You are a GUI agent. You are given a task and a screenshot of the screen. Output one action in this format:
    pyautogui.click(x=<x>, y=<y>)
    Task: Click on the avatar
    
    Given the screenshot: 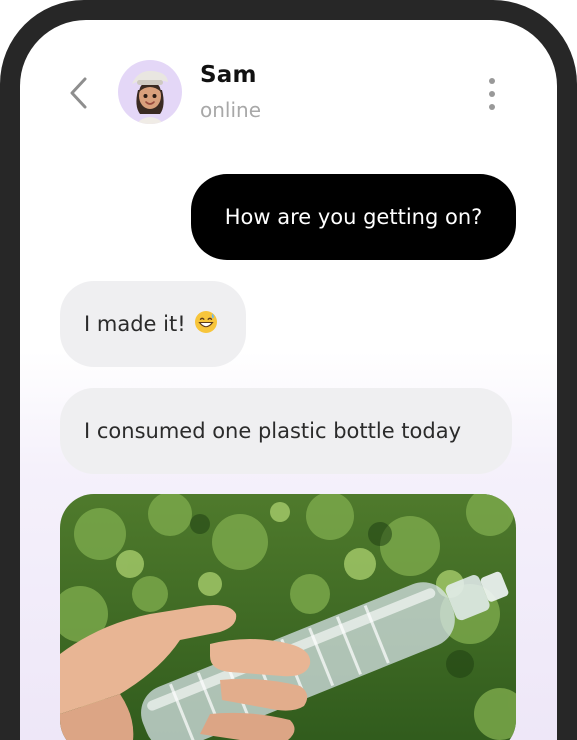 What is the action you would take?
    pyautogui.click(x=150, y=92)
    